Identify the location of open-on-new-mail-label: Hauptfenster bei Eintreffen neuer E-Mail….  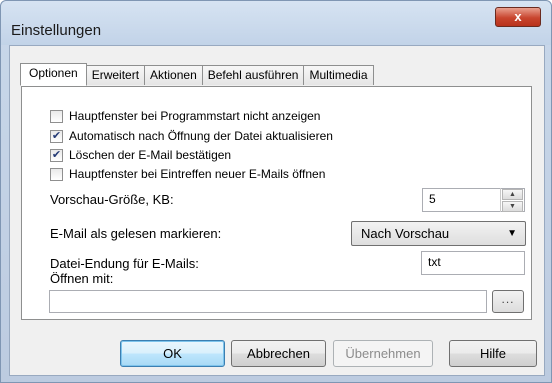
(197, 174).